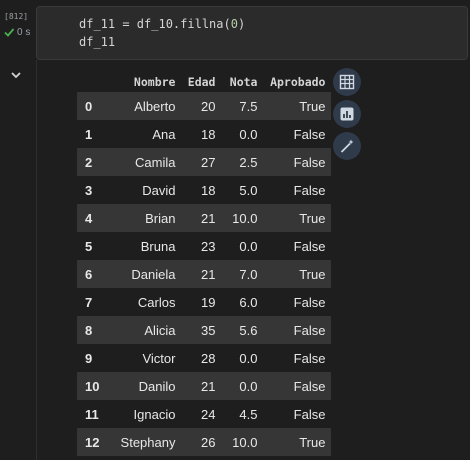 The image size is (470, 460). I want to click on table-row: 1 Ana 18 0.0 False, so click(204, 134).